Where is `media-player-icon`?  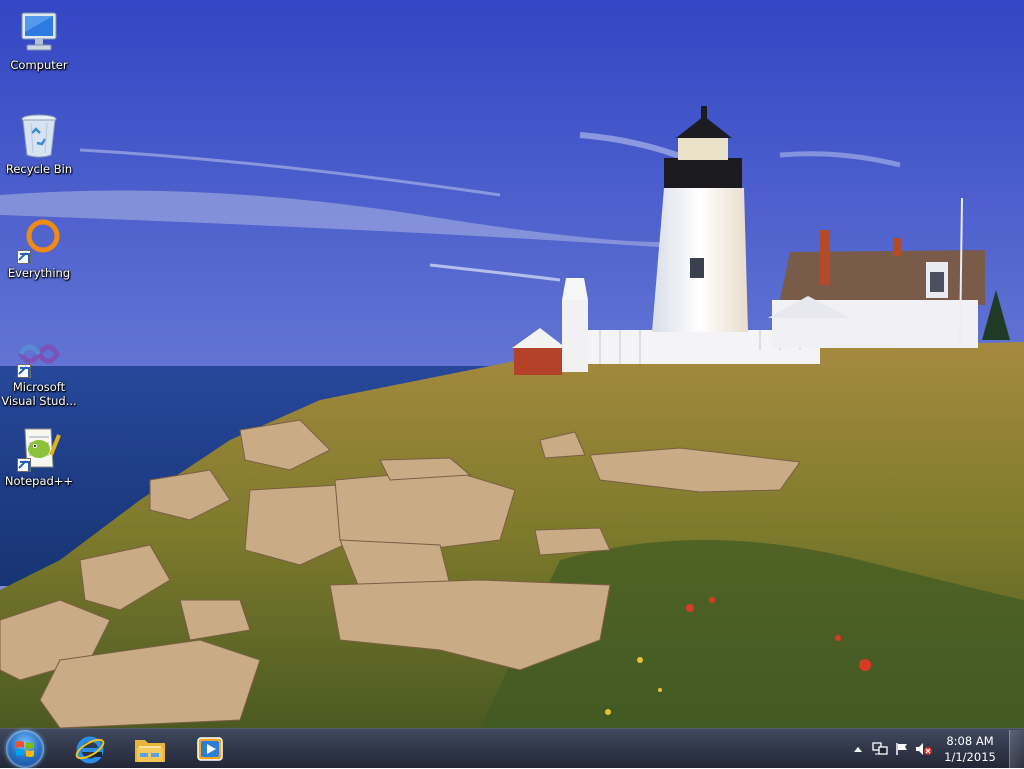 media-player-icon is located at coordinates (210, 749).